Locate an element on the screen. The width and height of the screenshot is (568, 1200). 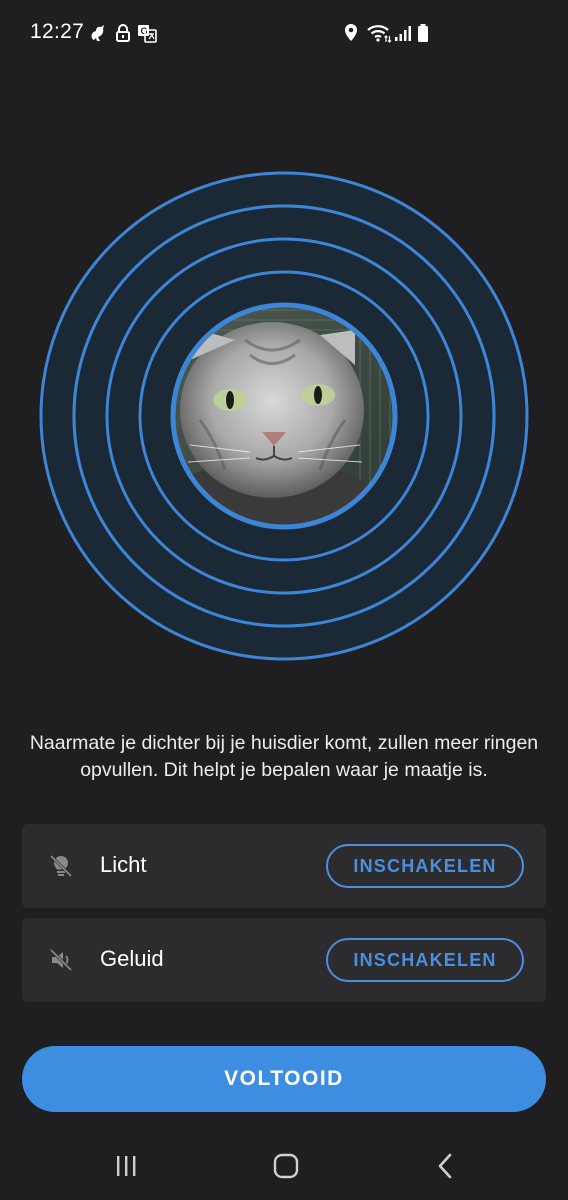
recents-icon is located at coordinates (126, 1166).